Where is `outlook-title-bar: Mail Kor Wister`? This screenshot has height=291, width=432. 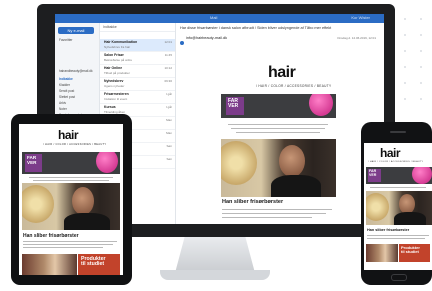
outlook-title-bar: Mail Kor Wister is located at coordinates (219, 18).